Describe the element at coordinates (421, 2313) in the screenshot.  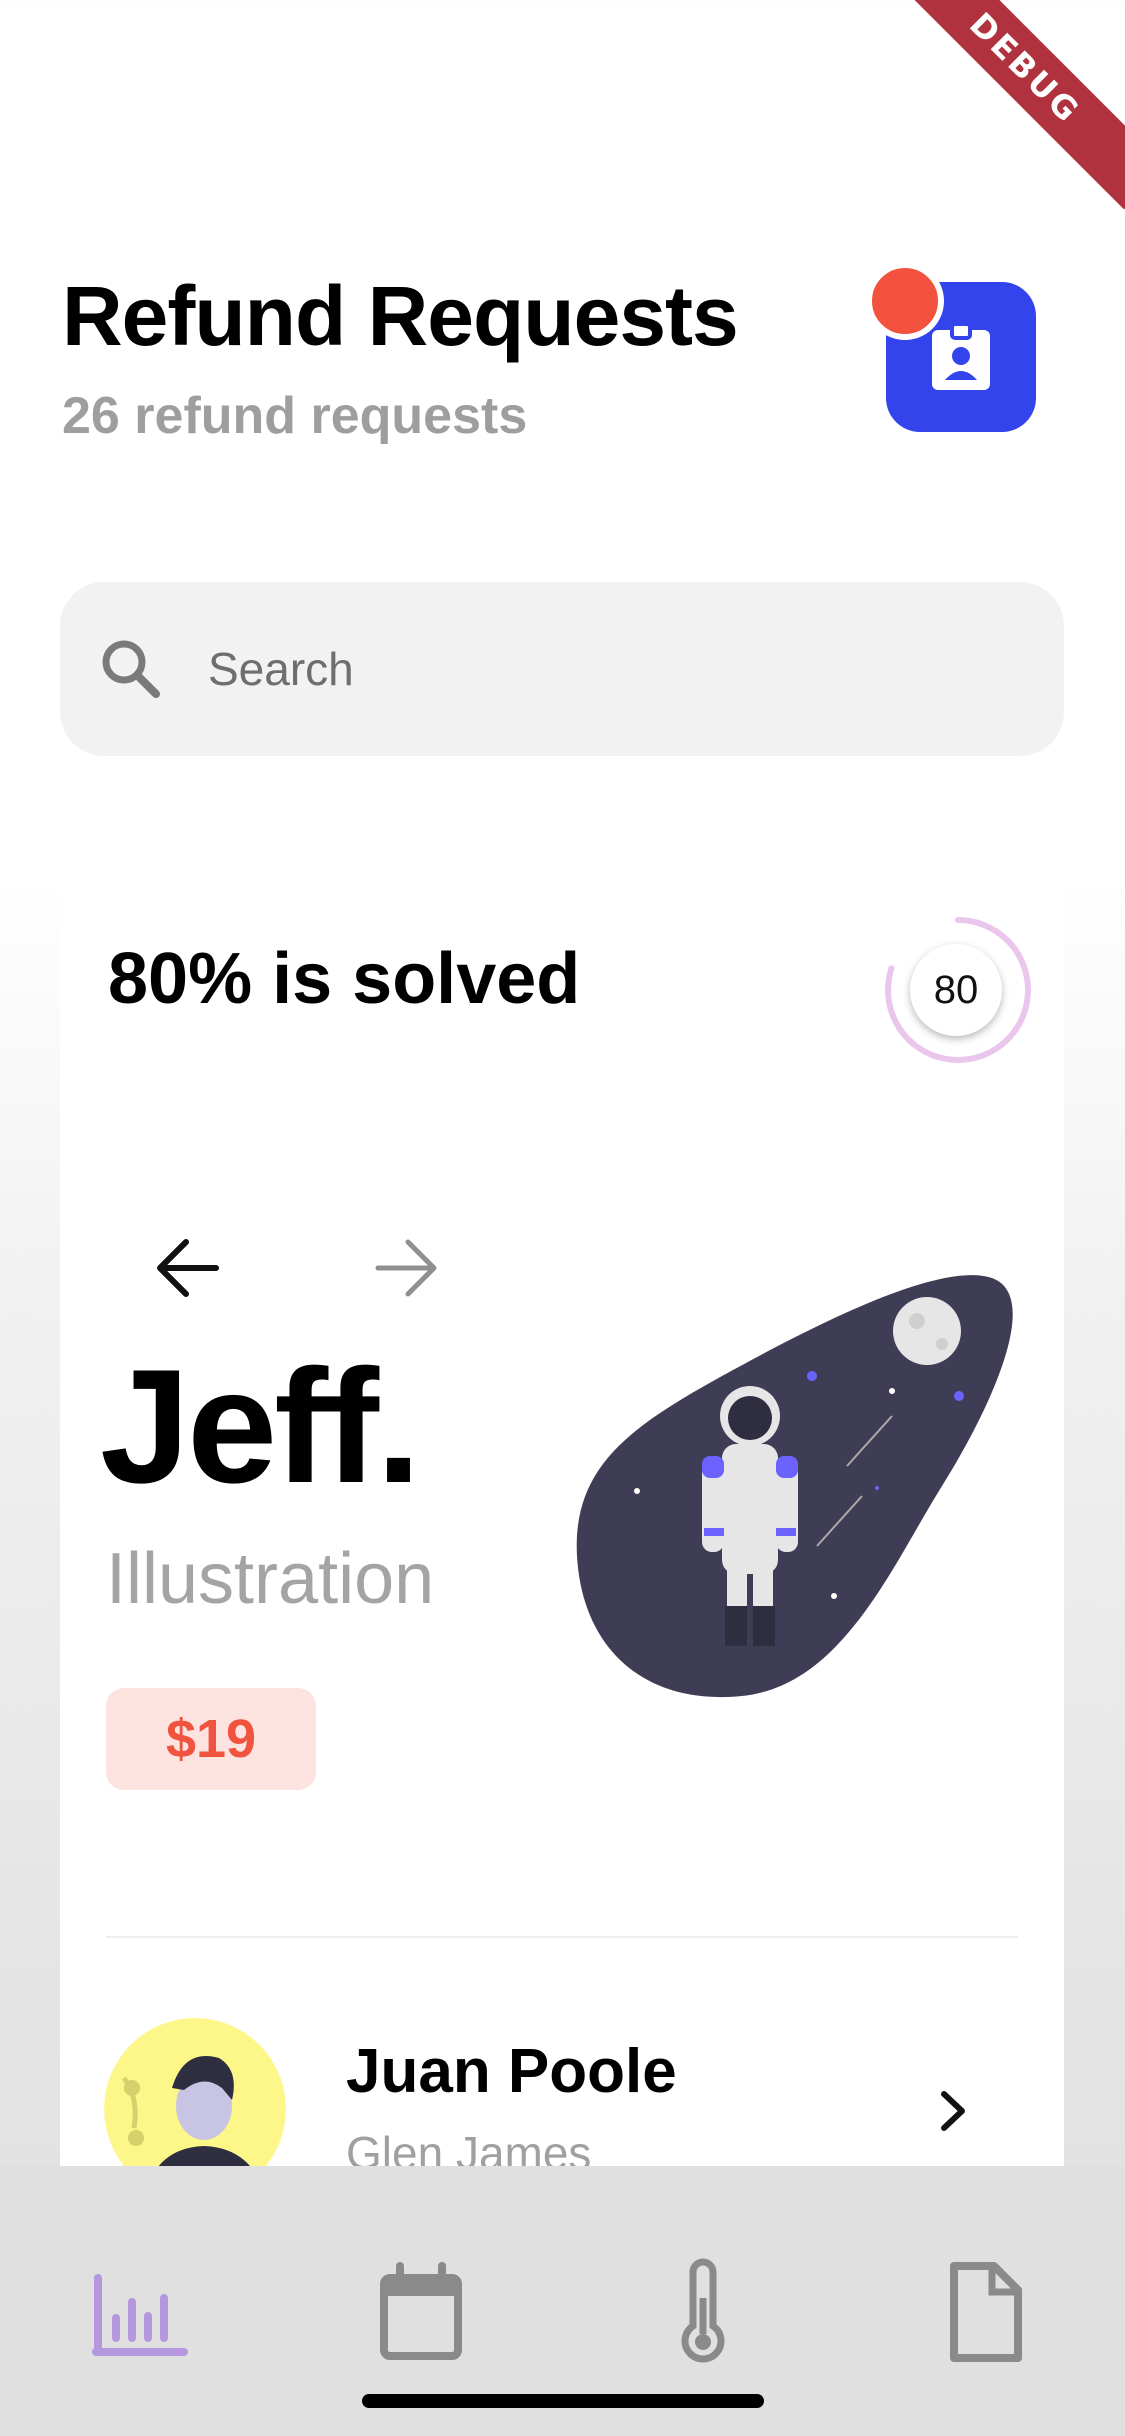
I see `calendar-icon` at that location.